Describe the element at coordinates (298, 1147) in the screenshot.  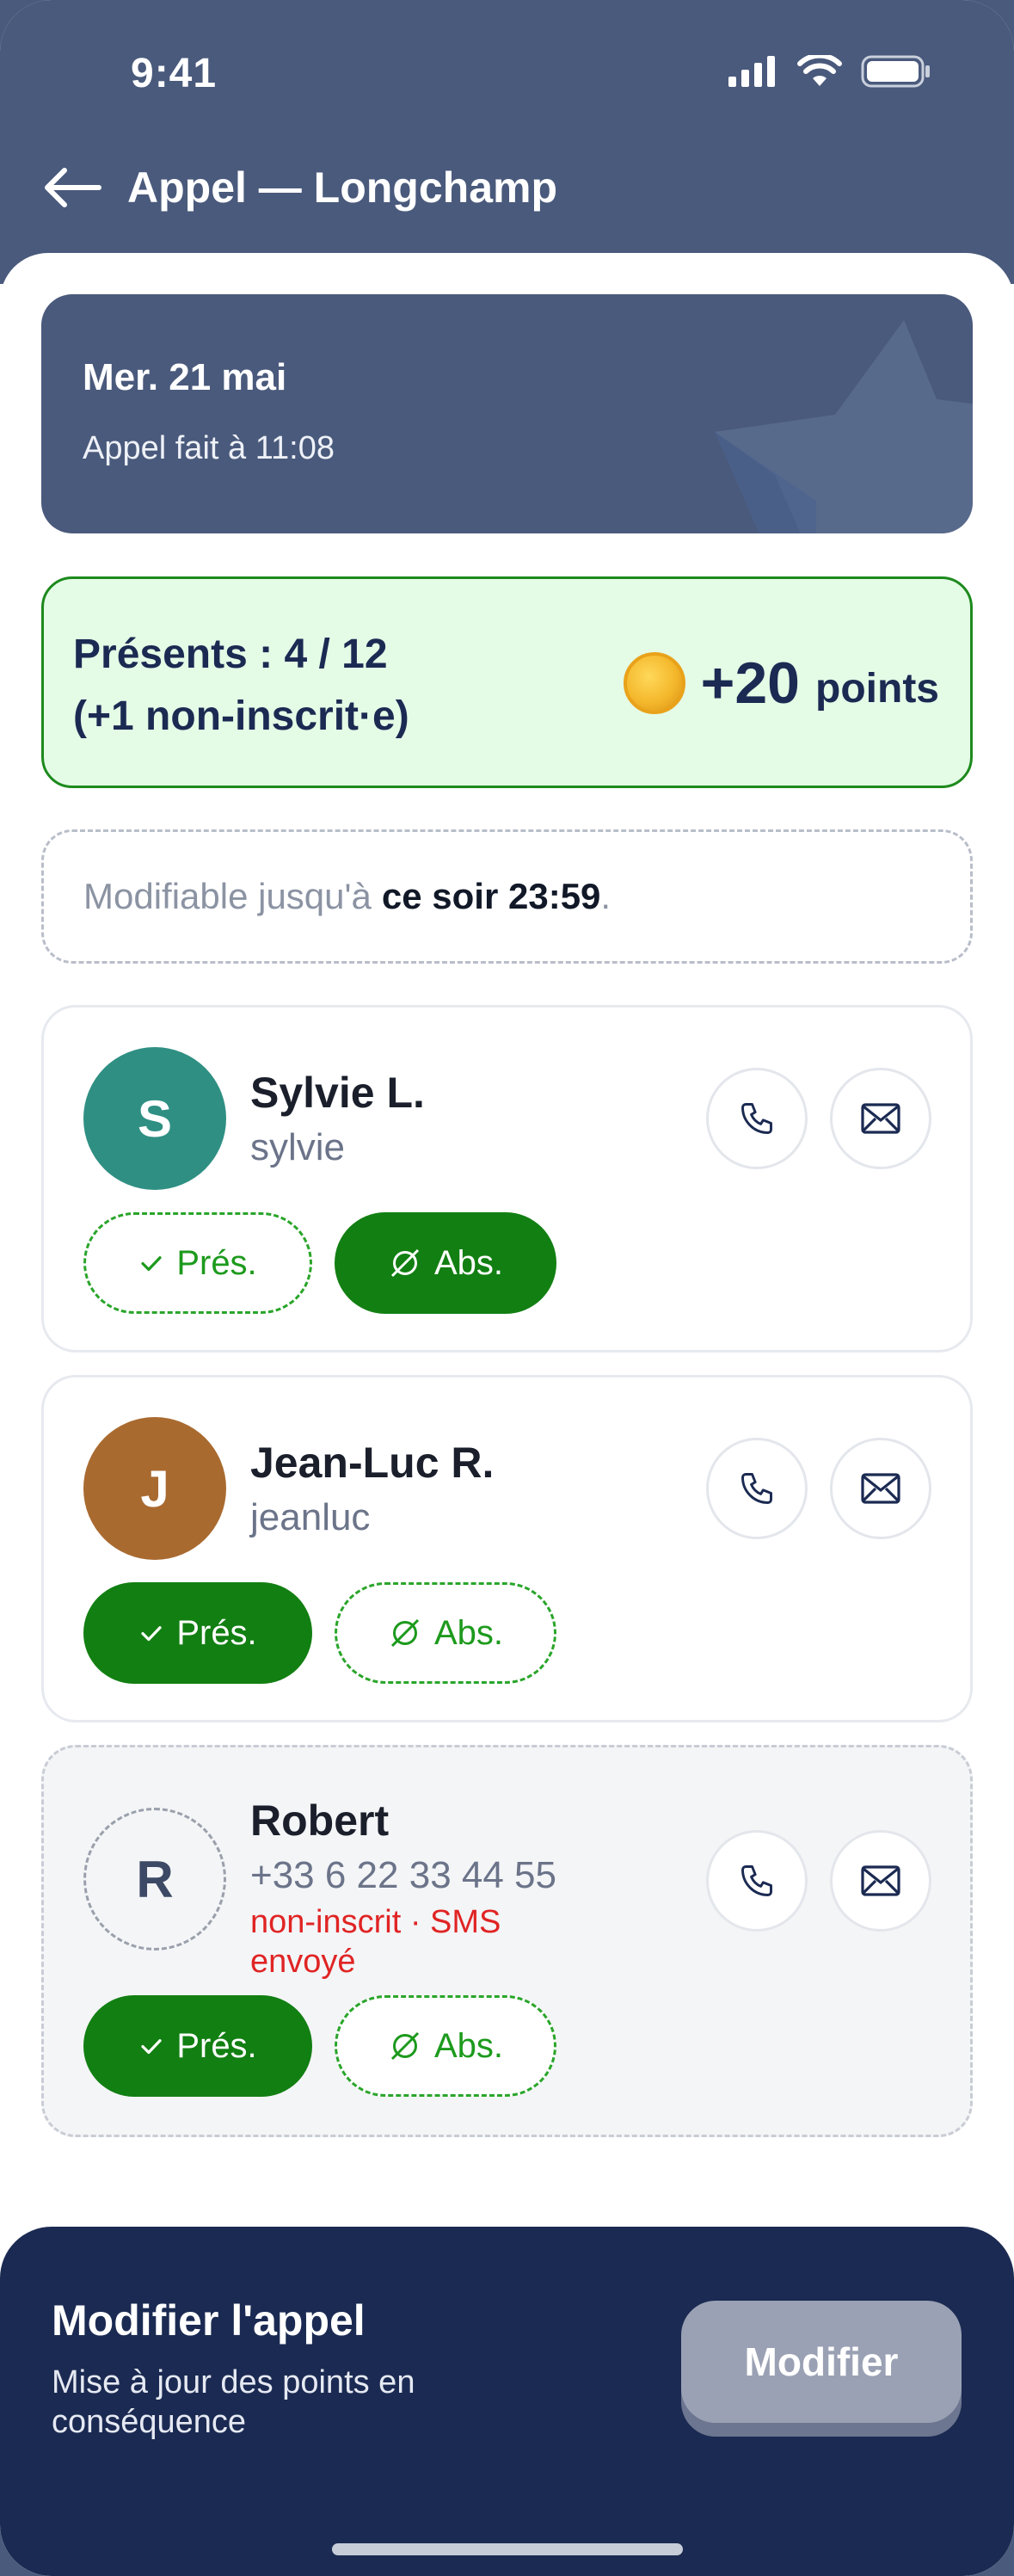
I see `person-handle: sylvie` at that location.